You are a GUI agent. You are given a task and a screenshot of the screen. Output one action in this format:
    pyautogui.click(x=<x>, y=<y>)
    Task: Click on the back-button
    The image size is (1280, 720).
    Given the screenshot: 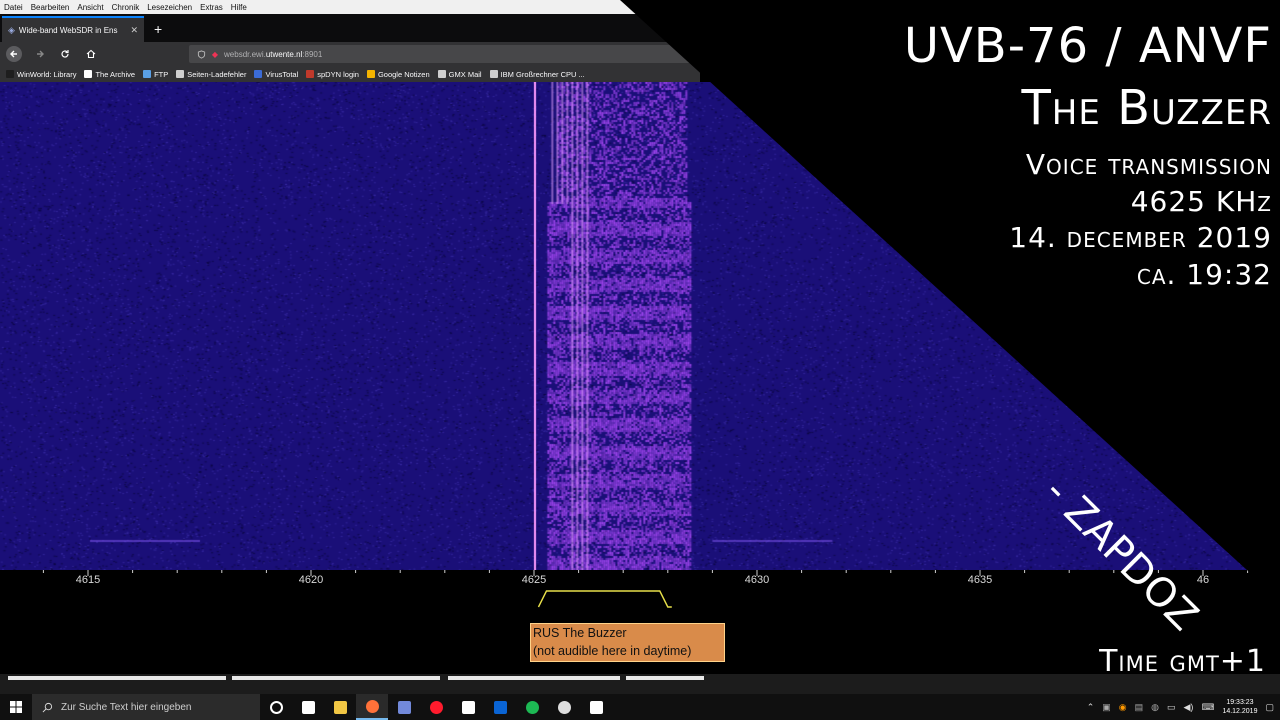 What is the action you would take?
    pyautogui.click(x=14, y=54)
    